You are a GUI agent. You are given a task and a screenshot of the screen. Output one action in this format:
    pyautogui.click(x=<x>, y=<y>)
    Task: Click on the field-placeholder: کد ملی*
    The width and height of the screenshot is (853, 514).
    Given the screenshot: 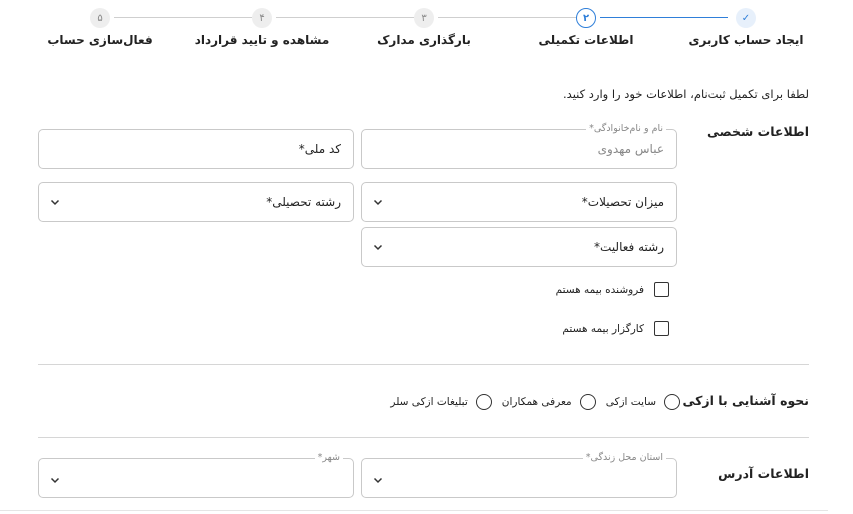 What is the action you would take?
    pyautogui.click(x=319, y=149)
    